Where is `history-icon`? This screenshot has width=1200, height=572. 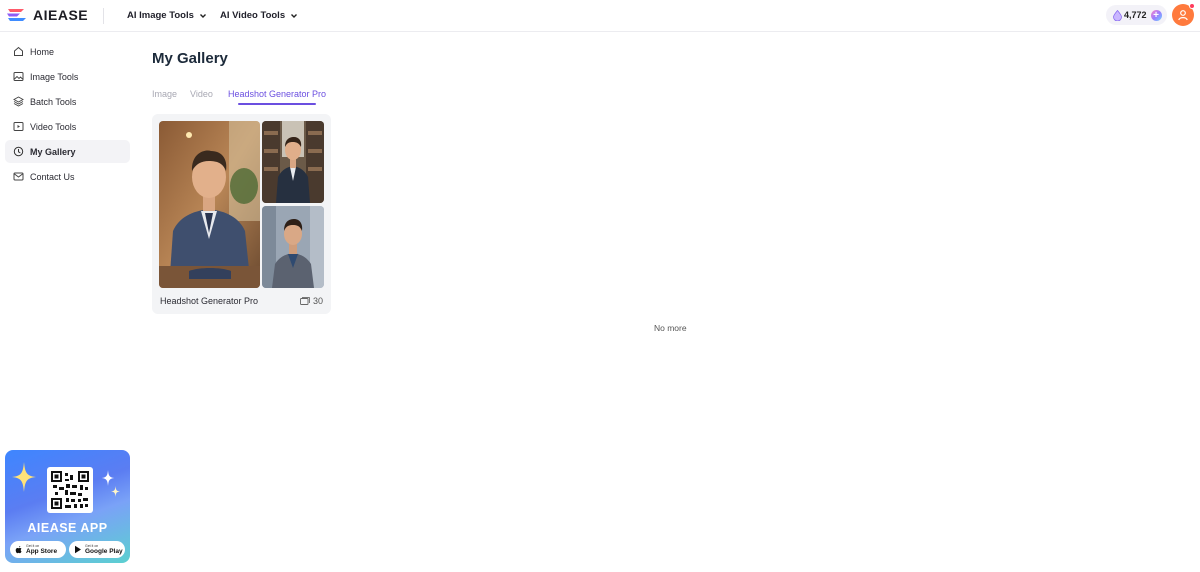 history-icon is located at coordinates (18, 151).